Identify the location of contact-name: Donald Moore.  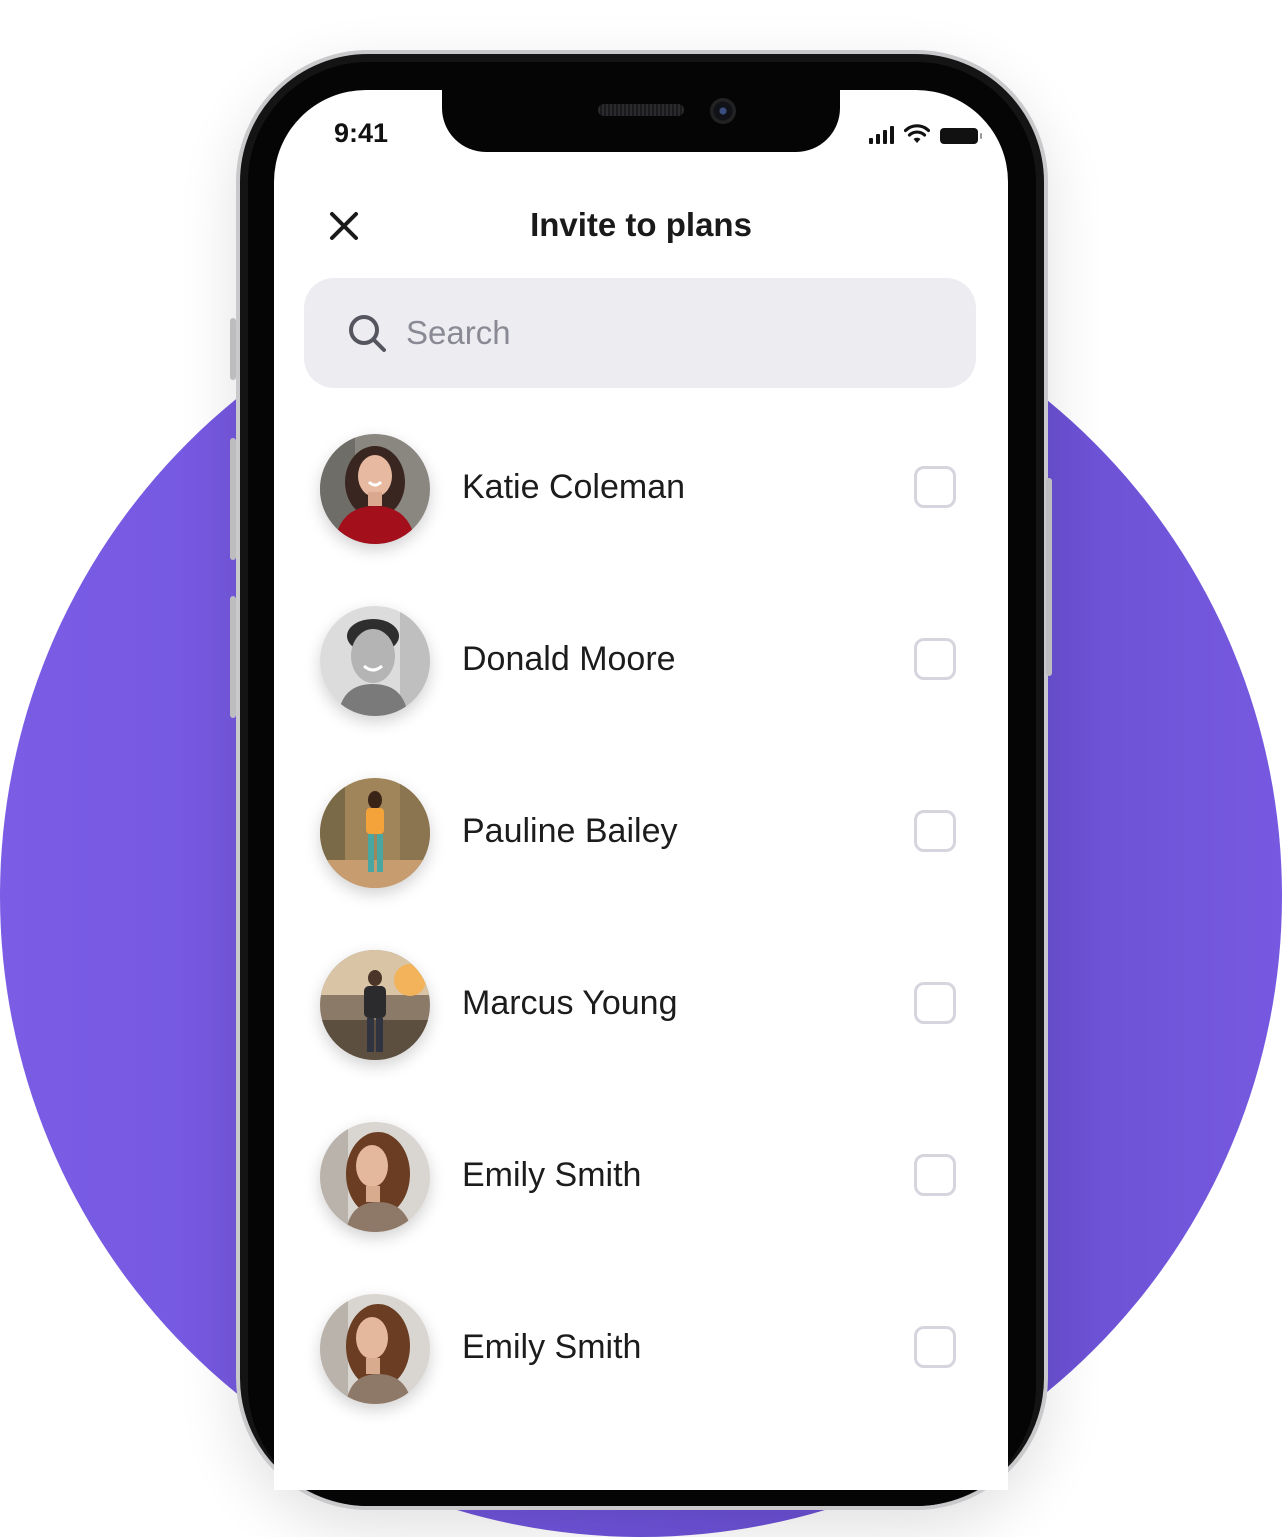
(569, 659).